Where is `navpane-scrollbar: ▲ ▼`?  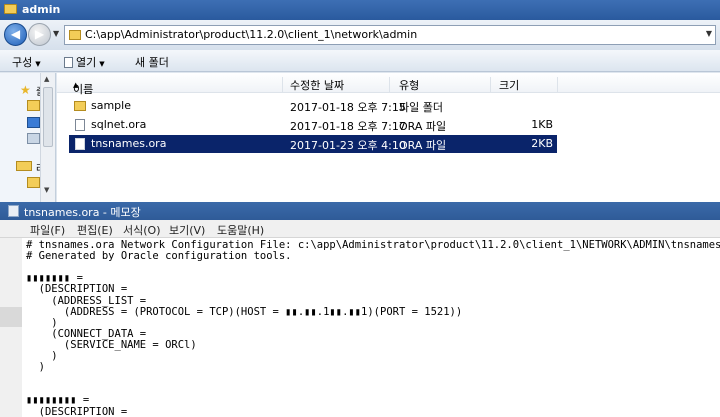 navpane-scrollbar: ▲ ▼ is located at coordinates (47, 137).